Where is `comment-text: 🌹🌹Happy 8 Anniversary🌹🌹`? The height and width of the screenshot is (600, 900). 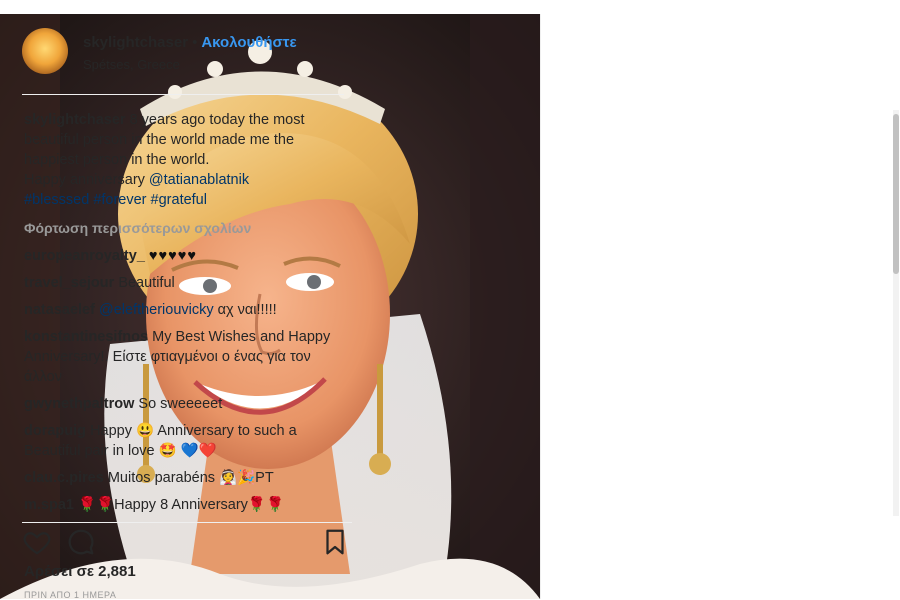
comment-text: 🌹🌹Happy 8 Anniversary🌹🌹 is located at coordinates (181, 505).